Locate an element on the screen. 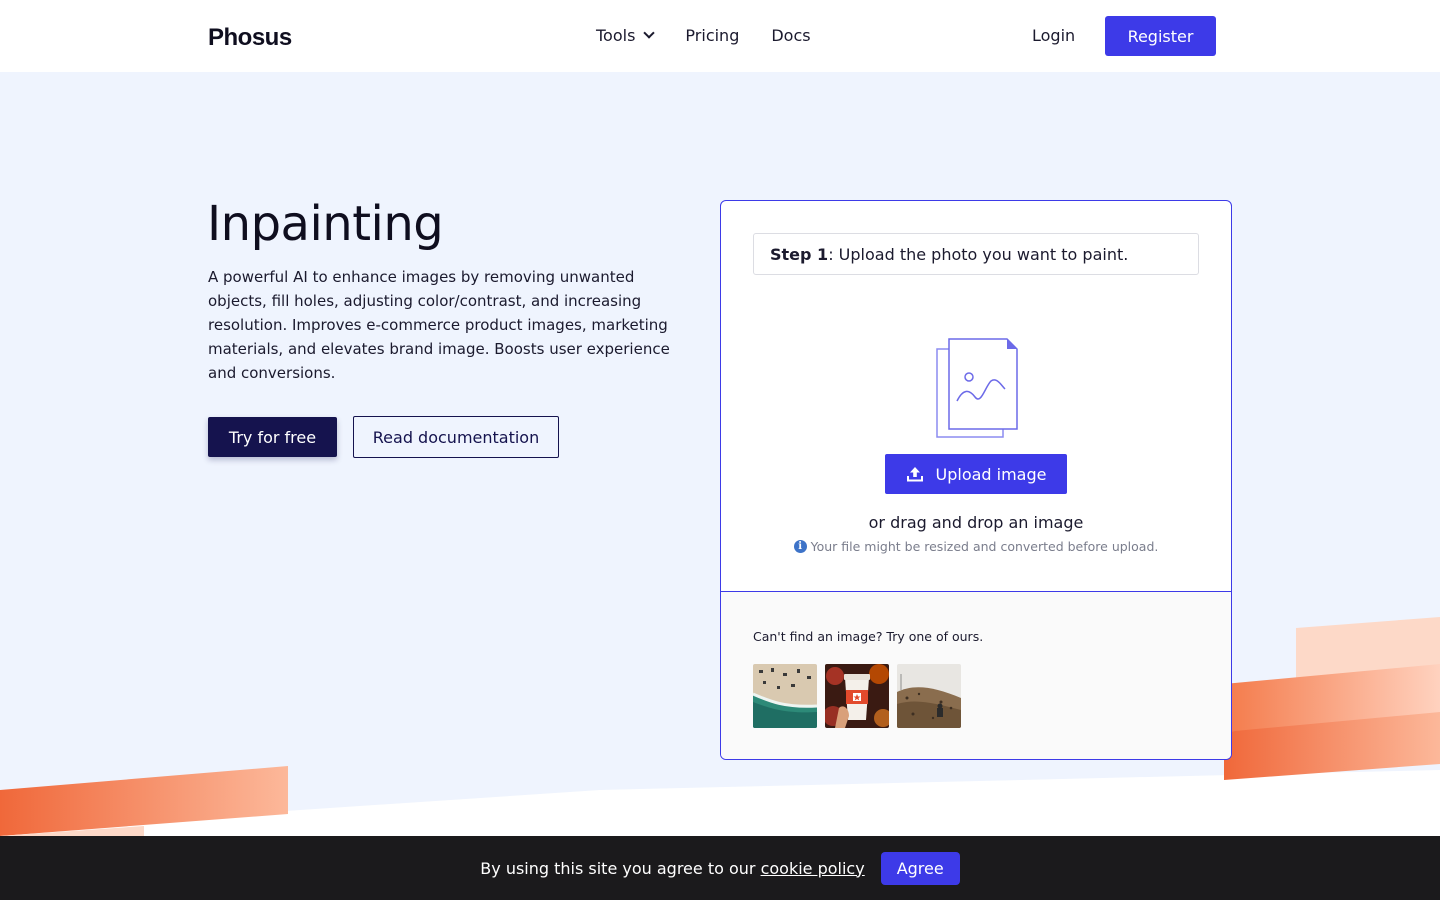 The height and width of the screenshot is (900, 1440). info-icon: i is located at coordinates (800, 546).